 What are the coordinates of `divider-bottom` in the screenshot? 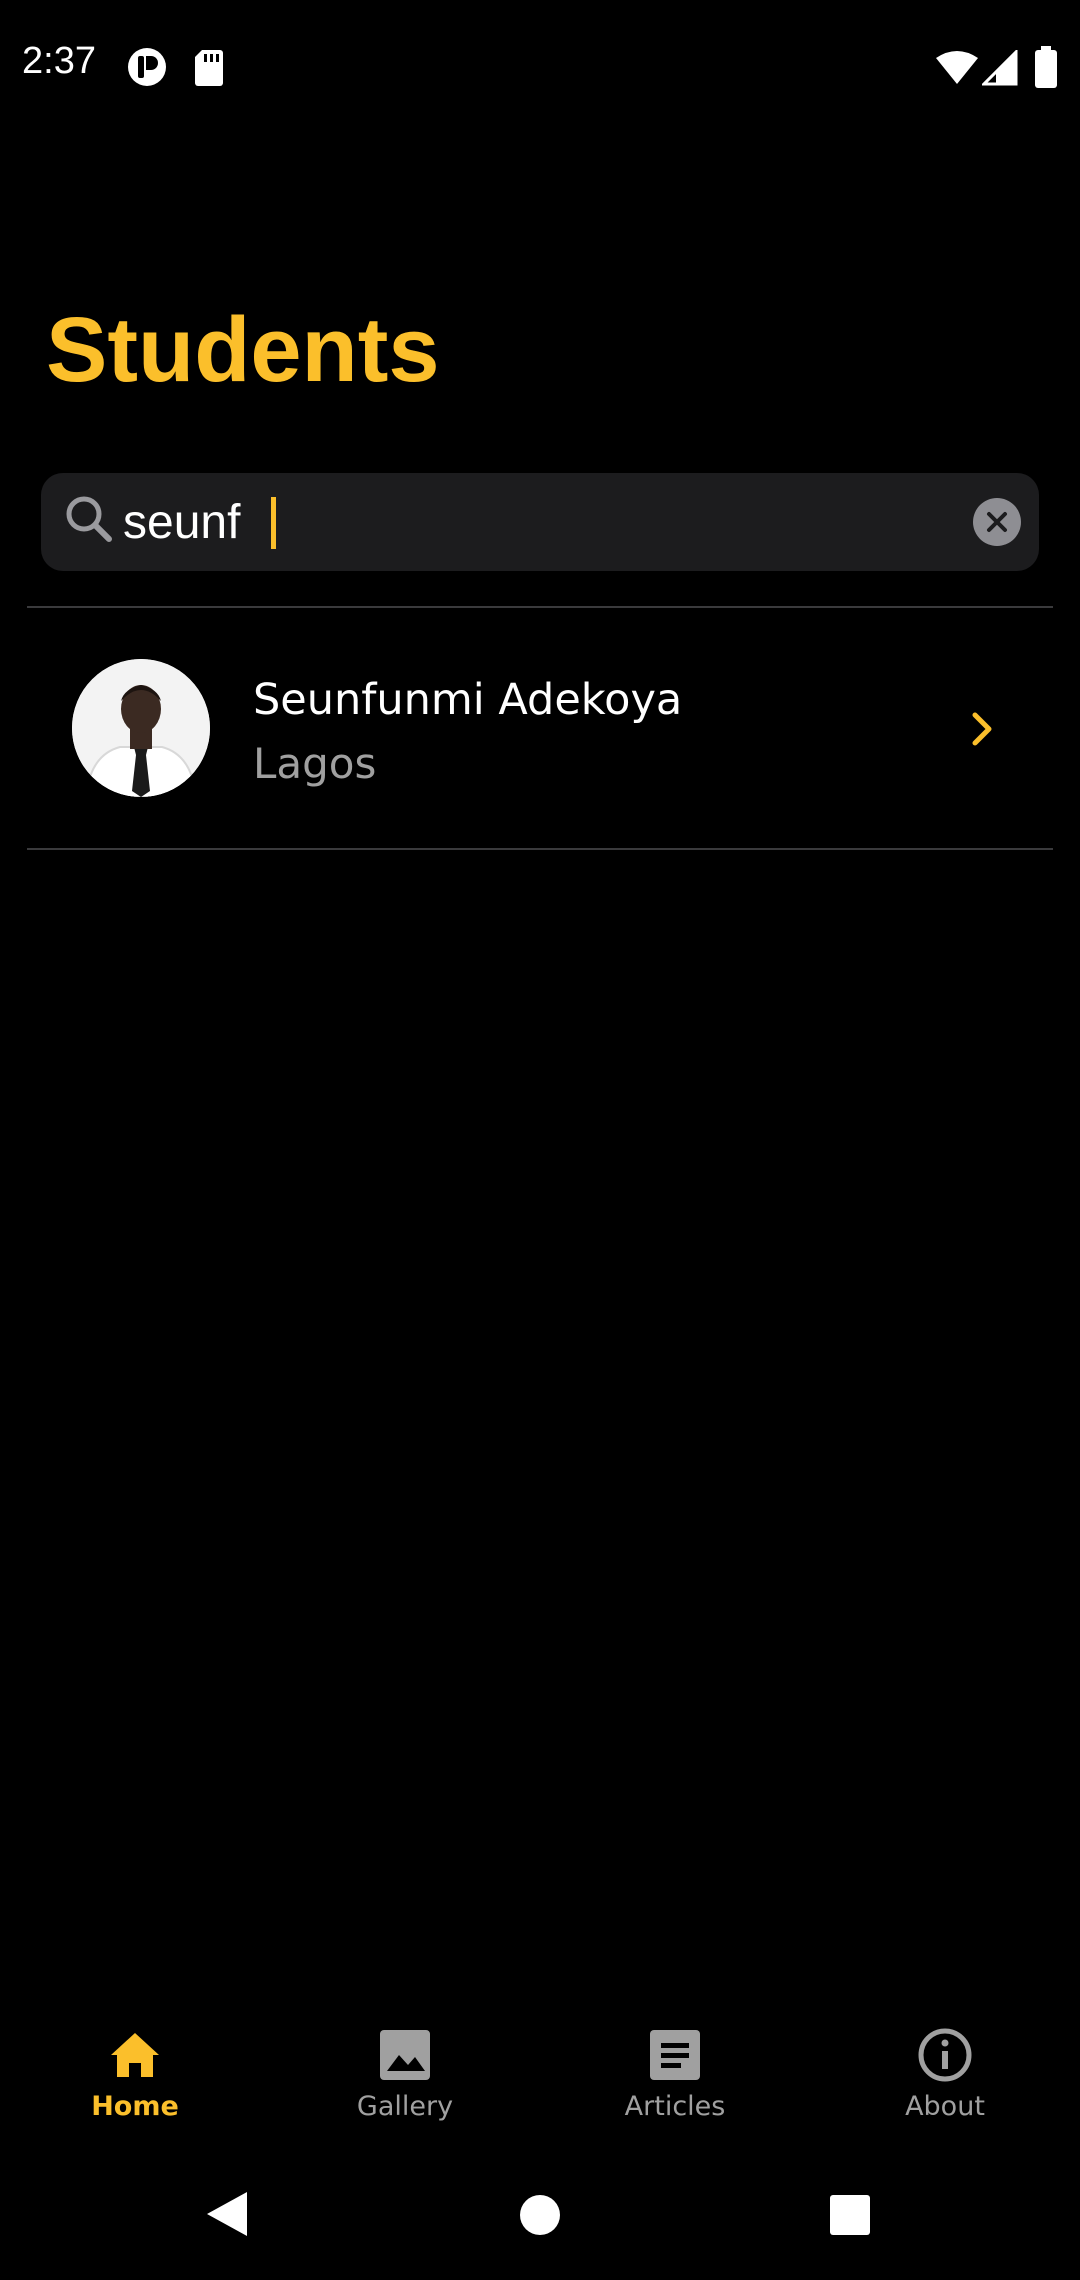 It's located at (540, 849).